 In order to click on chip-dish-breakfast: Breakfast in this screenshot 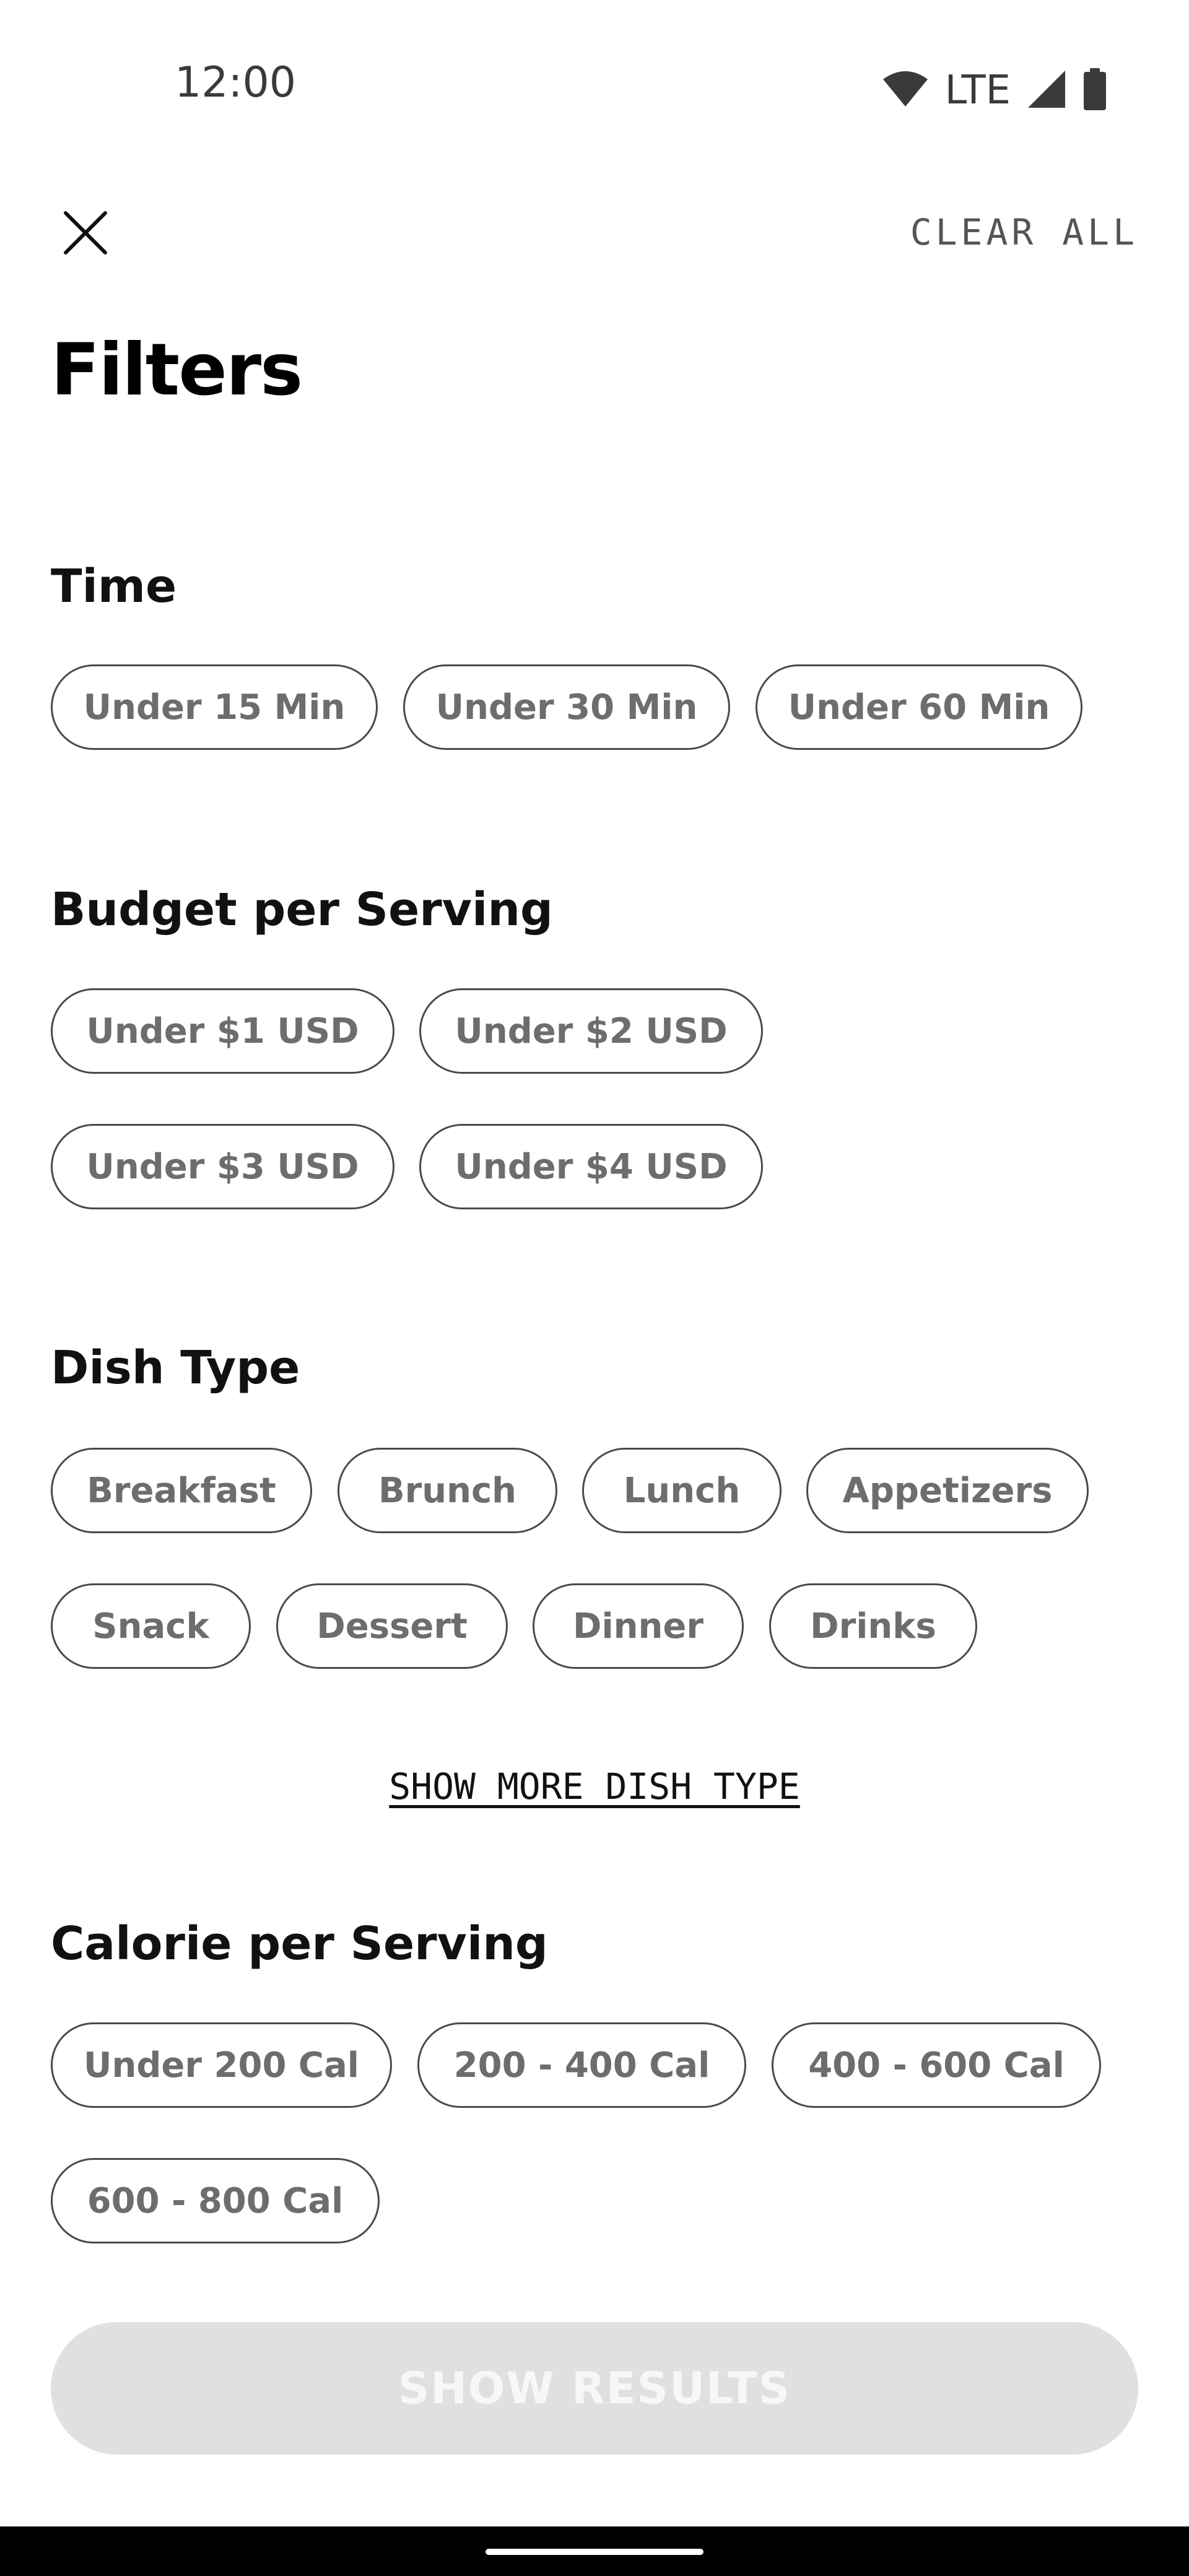, I will do `click(181, 1491)`.